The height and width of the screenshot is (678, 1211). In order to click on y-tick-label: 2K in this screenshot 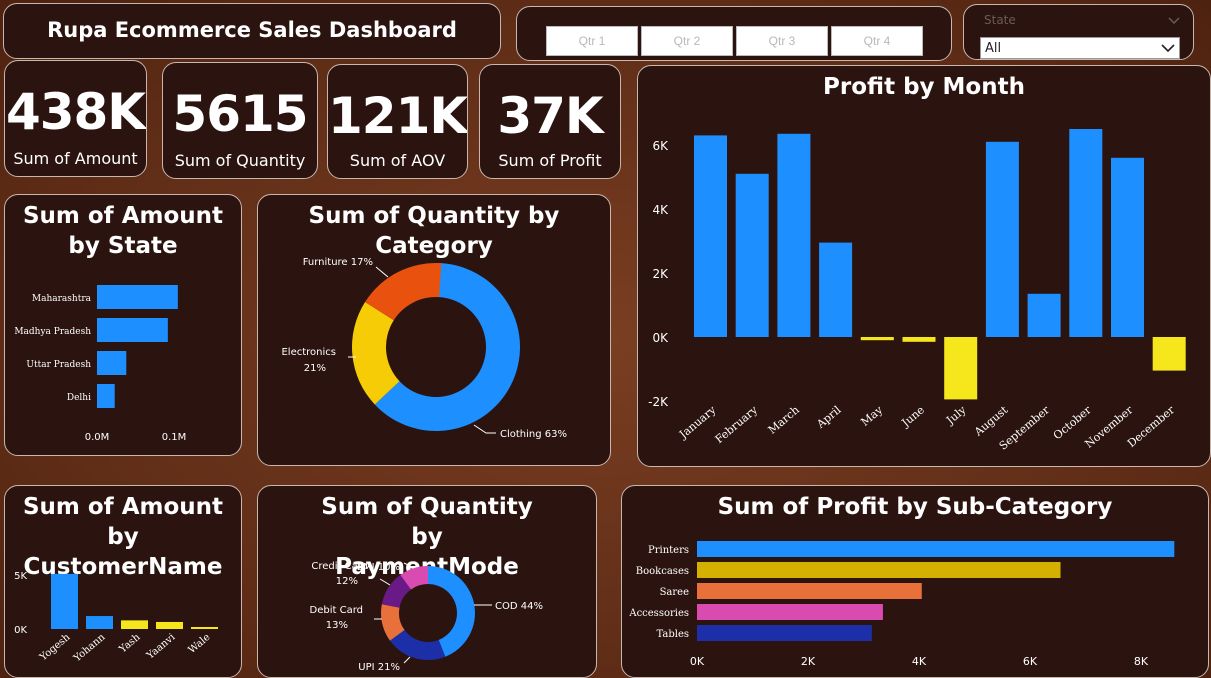, I will do `click(660, 274)`.